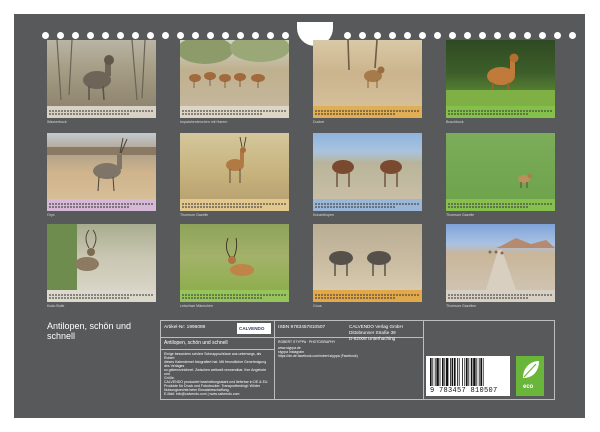 The width and height of the screenshot is (600, 432). I want to click on month-thumbnail-3: Ducker, so click(367, 82).